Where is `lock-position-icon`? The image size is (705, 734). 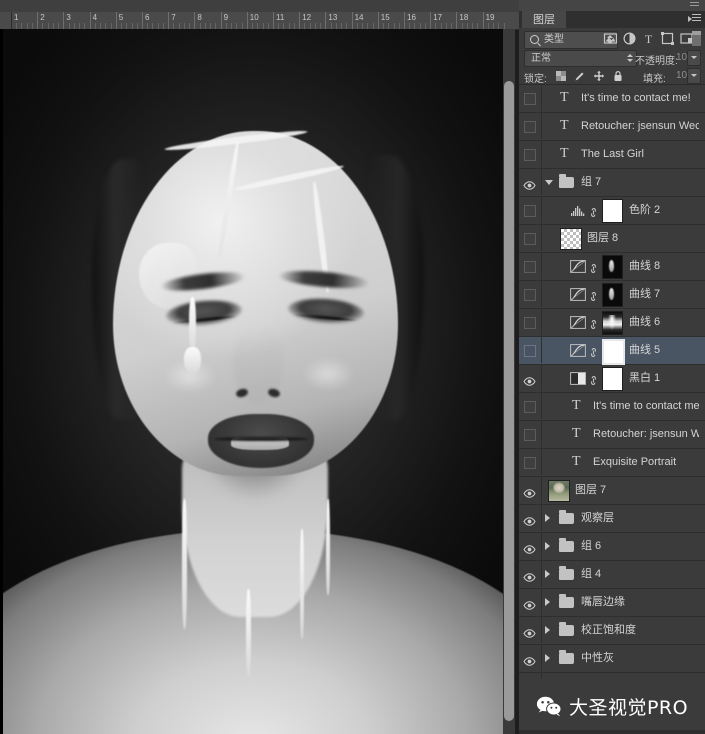 lock-position-icon is located at coordinates (599, 75).